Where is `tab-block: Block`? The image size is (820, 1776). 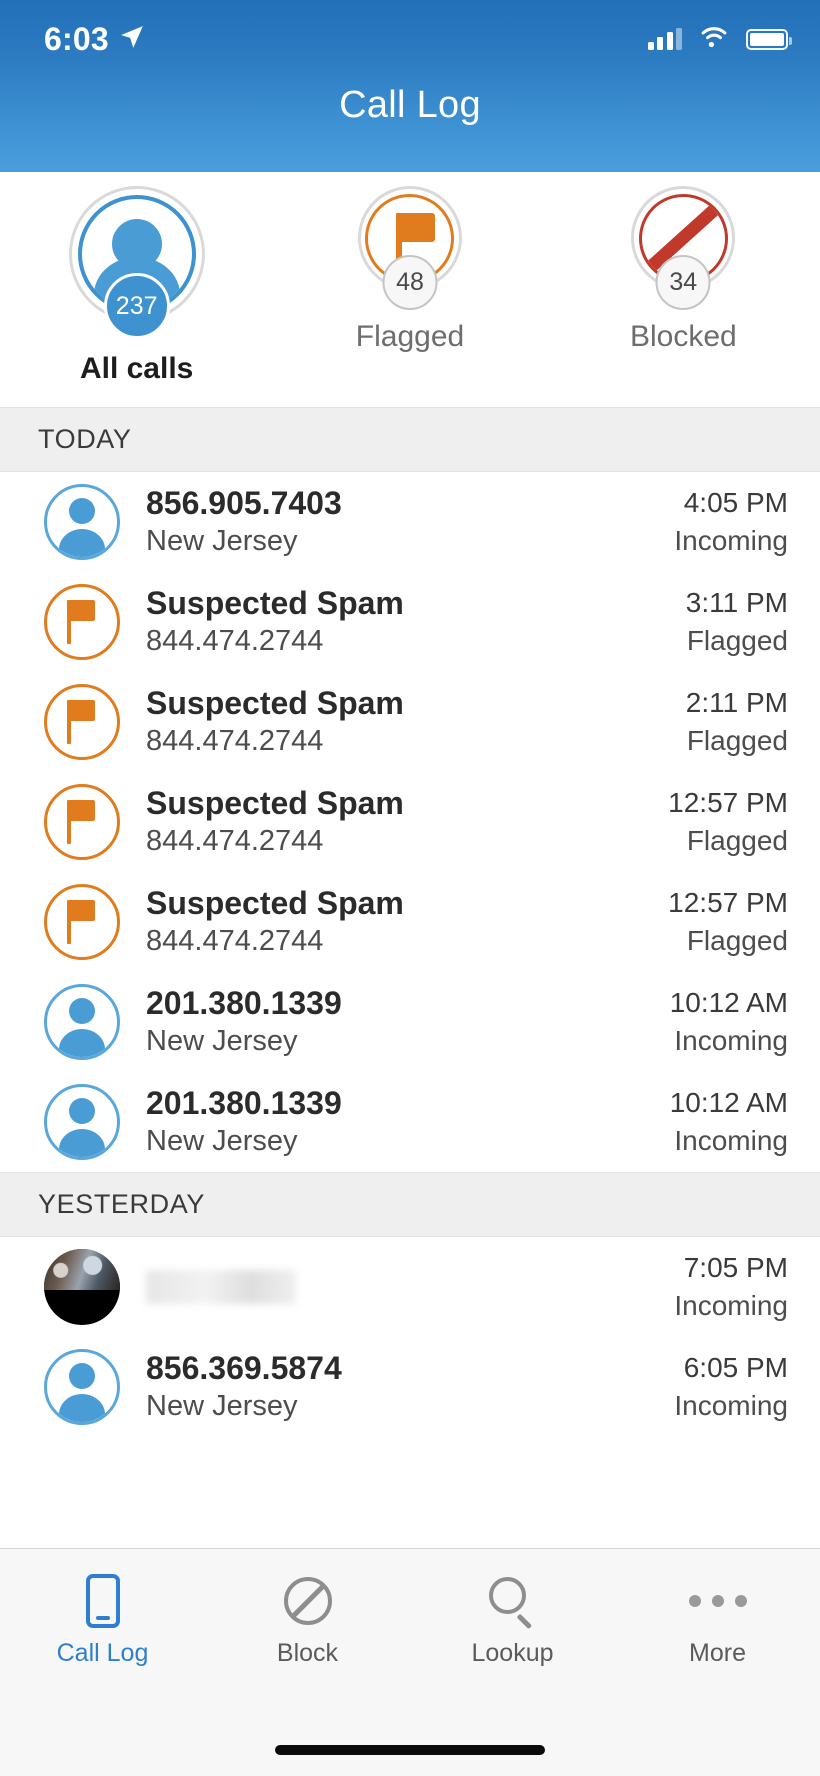 tab-block: Block is located at coordinates (307, 1620).